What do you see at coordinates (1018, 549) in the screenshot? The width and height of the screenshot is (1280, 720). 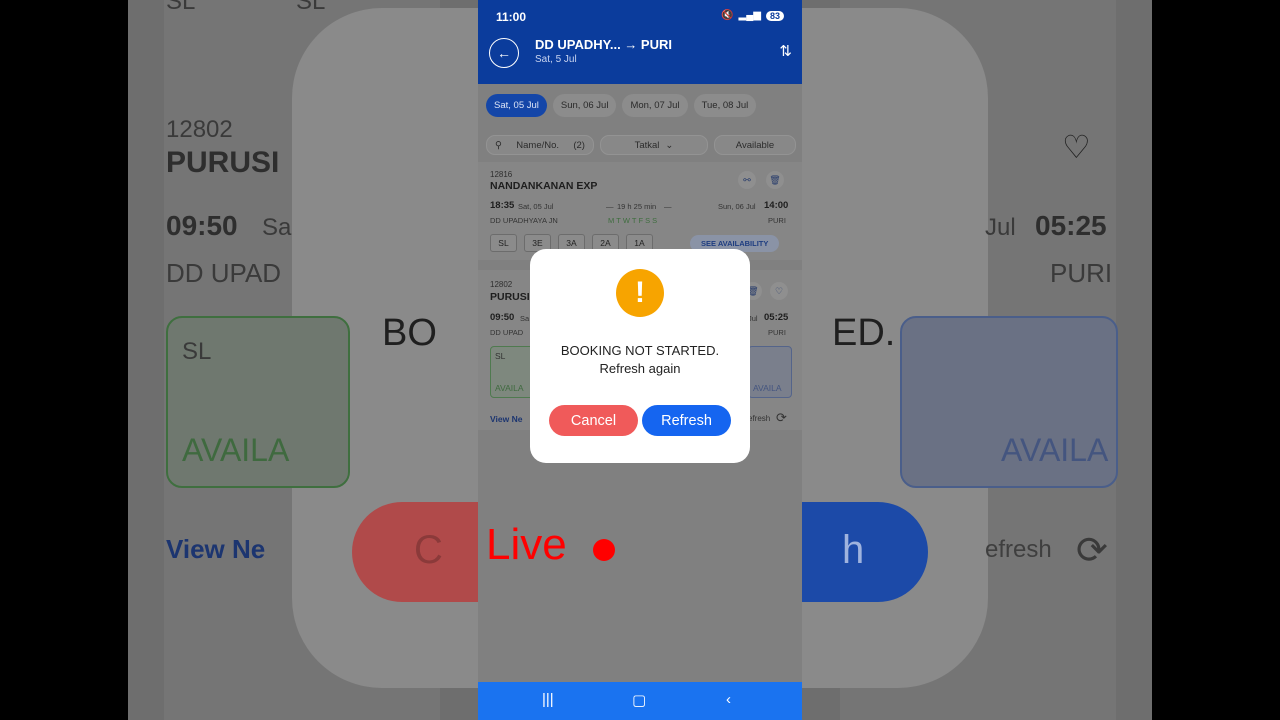 I see `bg-refresh-text: efresh` at bounding box center [1018, 549].